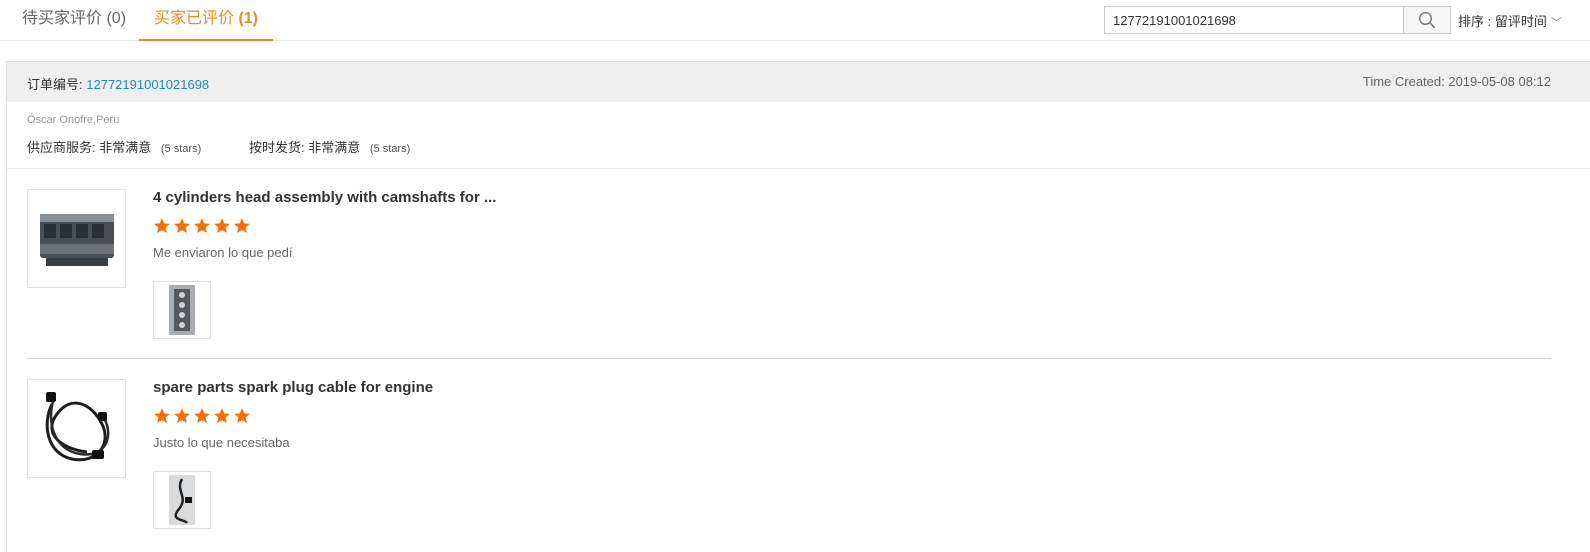 Image resolution: width=1590 pixels, height=552 pixels. Describe the element at coordinates (798, 168) in the screenshot. I see `divider` at that location.